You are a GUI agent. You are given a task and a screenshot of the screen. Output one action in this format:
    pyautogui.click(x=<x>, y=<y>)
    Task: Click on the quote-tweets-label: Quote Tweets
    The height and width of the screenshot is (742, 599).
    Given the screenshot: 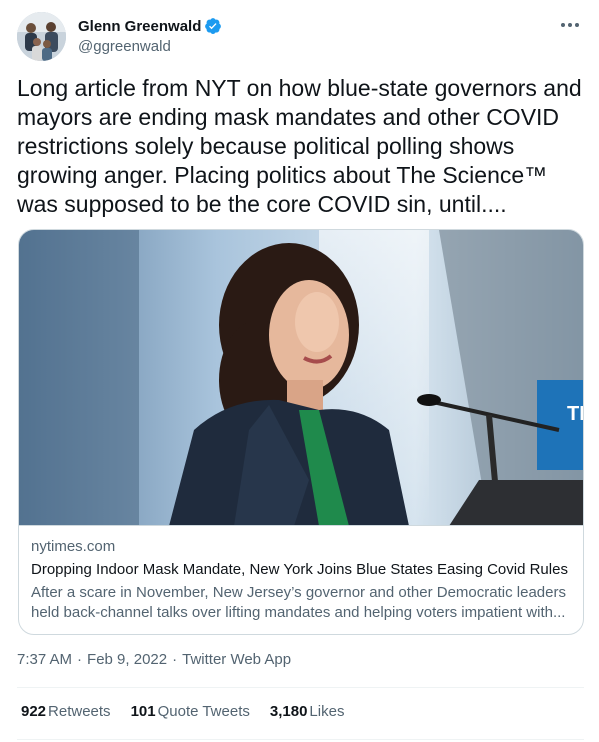 What is the action you would take?
    pyautogui.click(x=203, y=711)
    